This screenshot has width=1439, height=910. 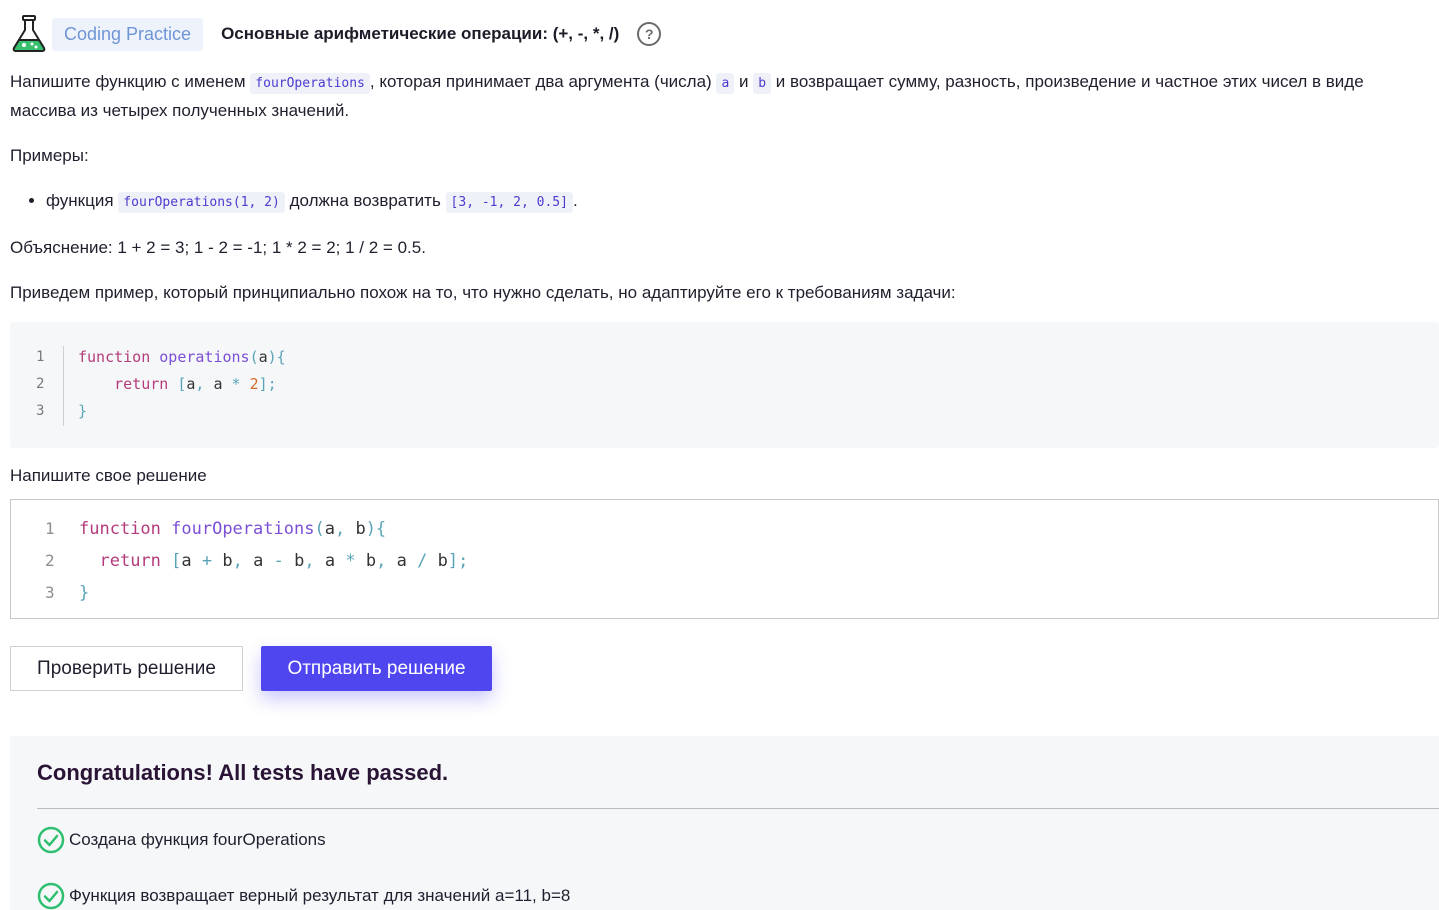 I want to click on inline-code-function-name: fourOperations, so click(x=310, y=83).